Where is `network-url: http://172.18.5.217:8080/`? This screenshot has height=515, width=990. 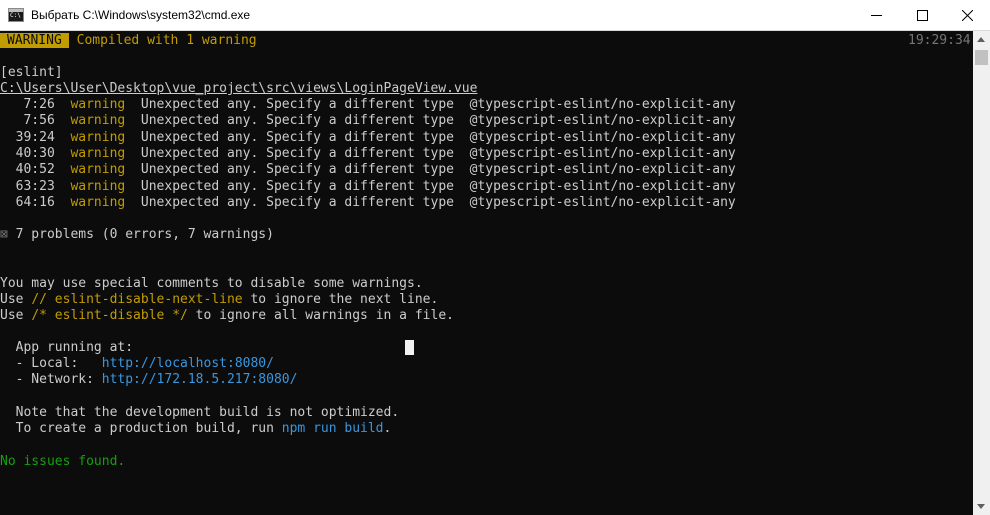
network-url: http://172.18.5.217:8080/ is located at coordinates (200, 379).